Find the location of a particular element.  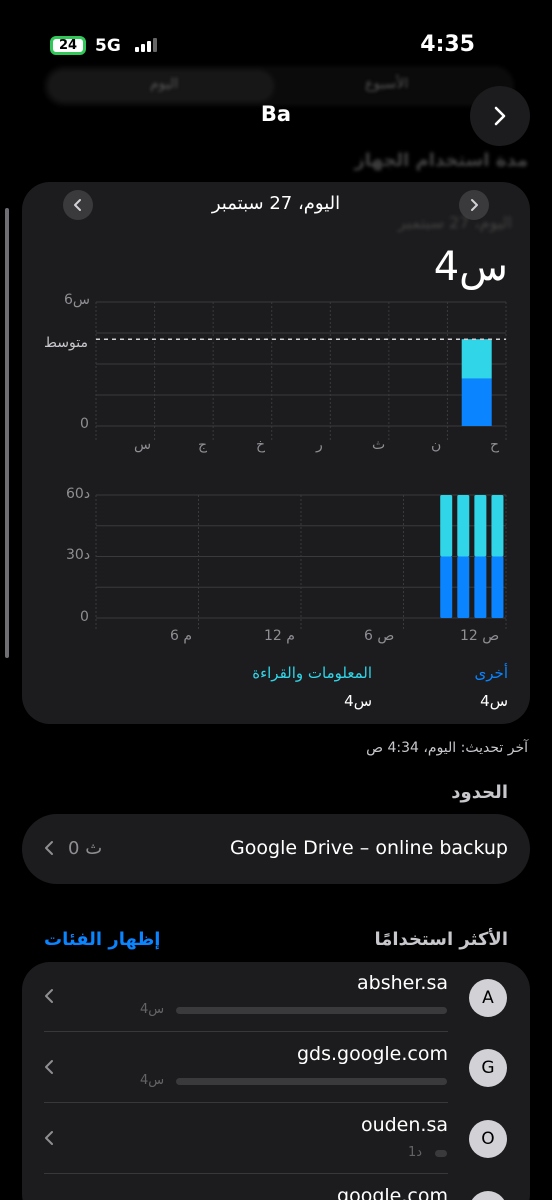

site-name: google.com is located at coordinates (392, 1192).